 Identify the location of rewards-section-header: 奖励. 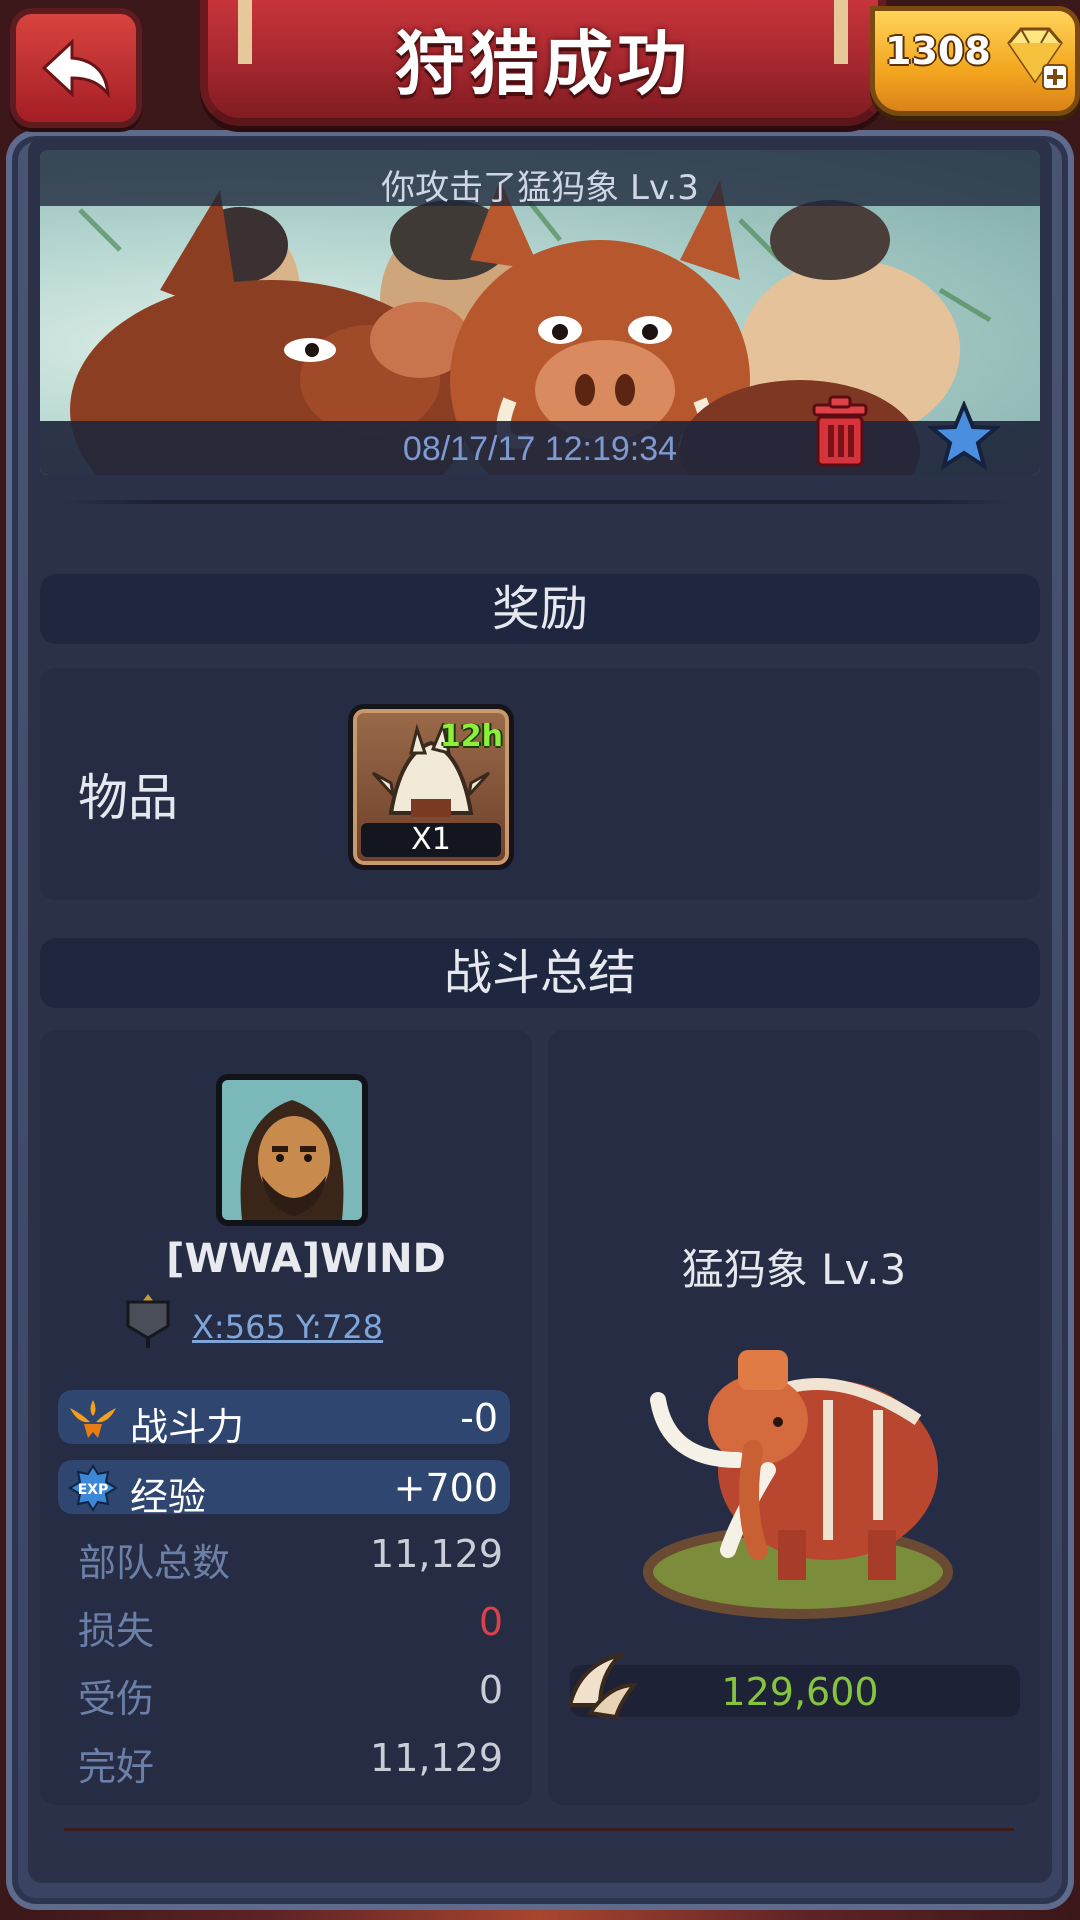
(540, 609).